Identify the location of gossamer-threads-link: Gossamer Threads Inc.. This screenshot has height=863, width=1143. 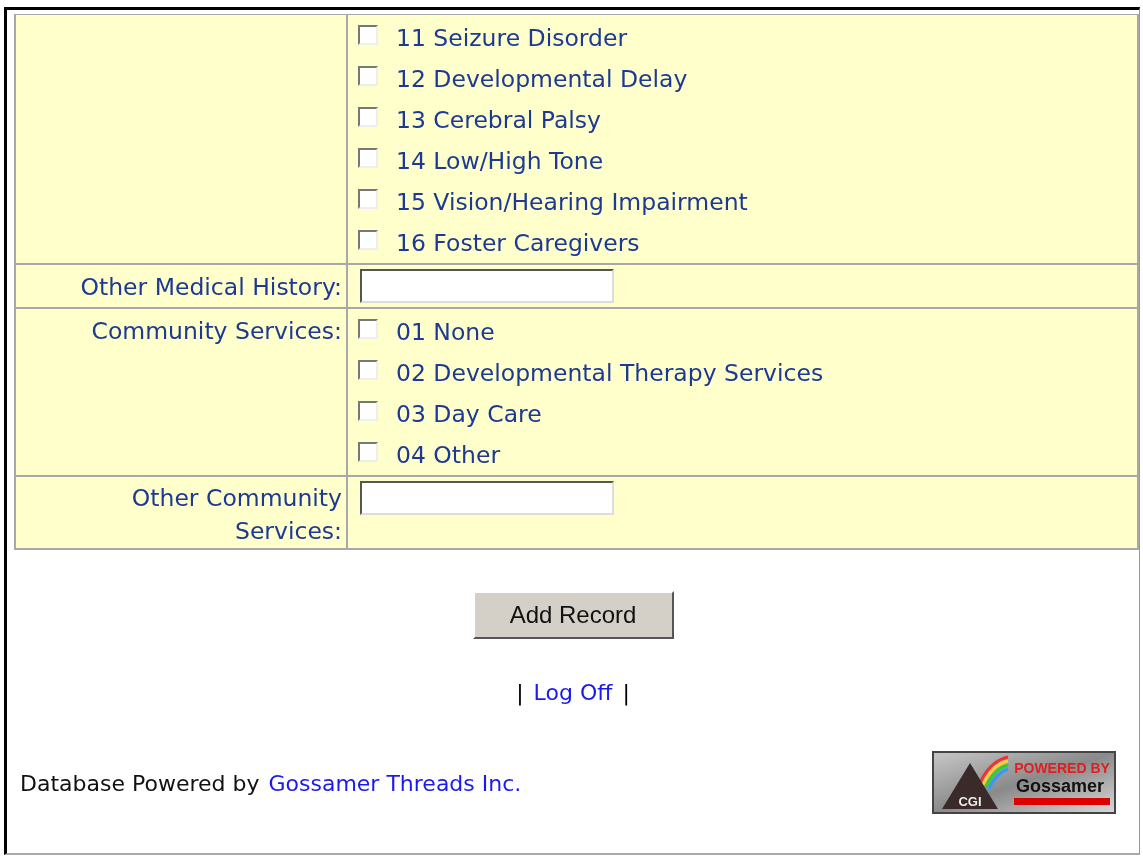
(395, 783).